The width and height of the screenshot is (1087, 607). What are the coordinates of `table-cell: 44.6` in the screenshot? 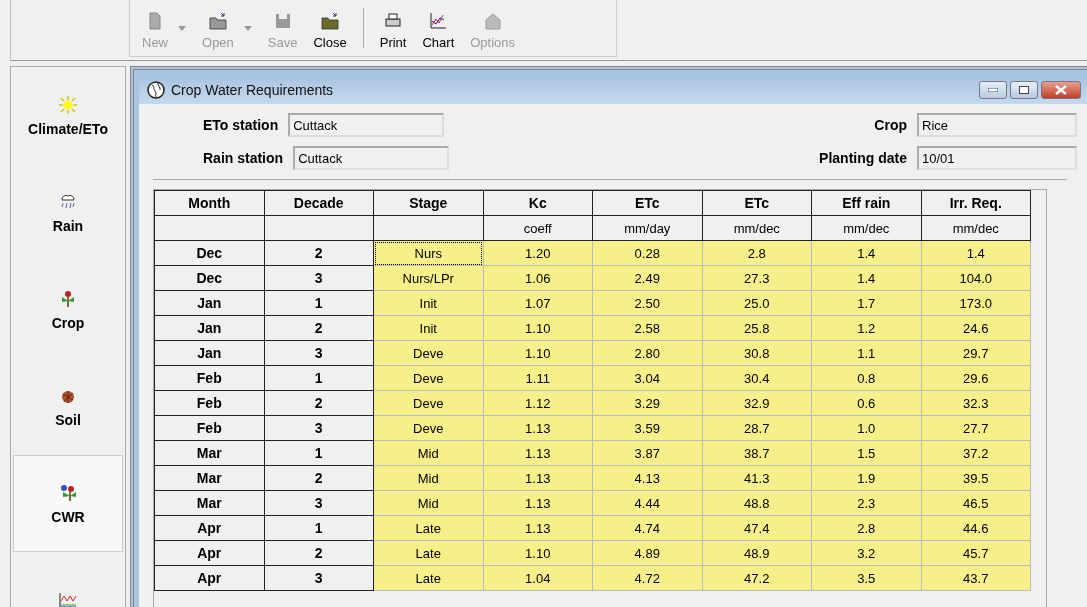 It's located at (976, 528).